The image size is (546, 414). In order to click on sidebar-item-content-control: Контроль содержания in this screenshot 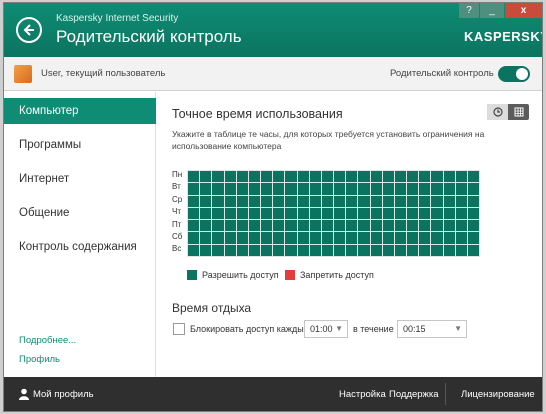, I will do `click(80, 247)`.